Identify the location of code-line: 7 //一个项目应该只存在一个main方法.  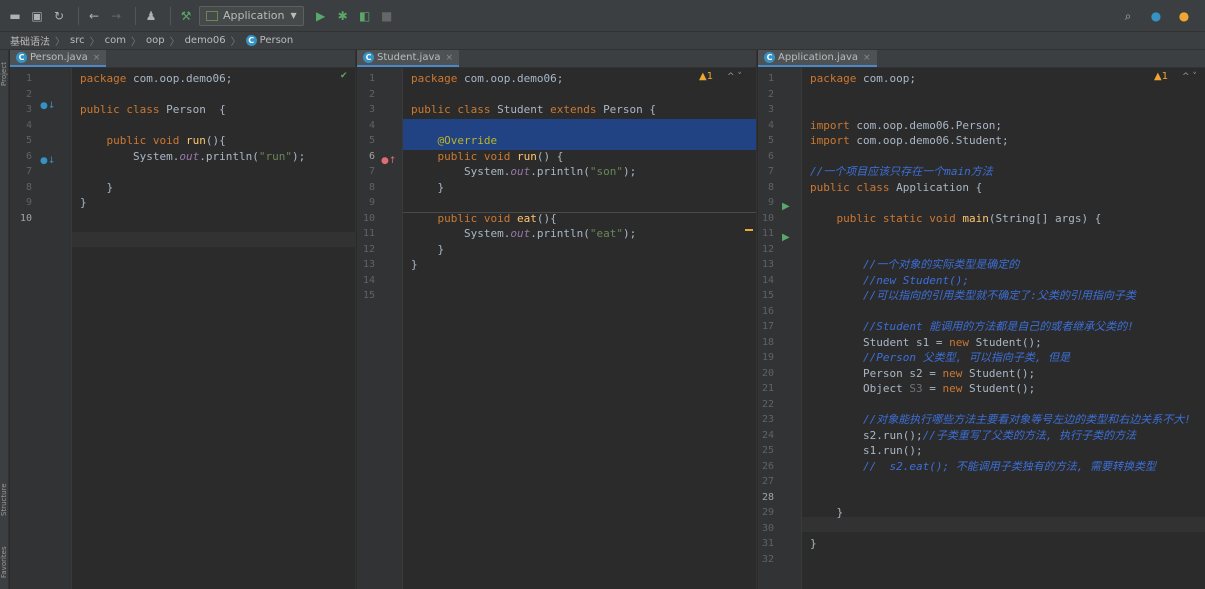
(981, 171).